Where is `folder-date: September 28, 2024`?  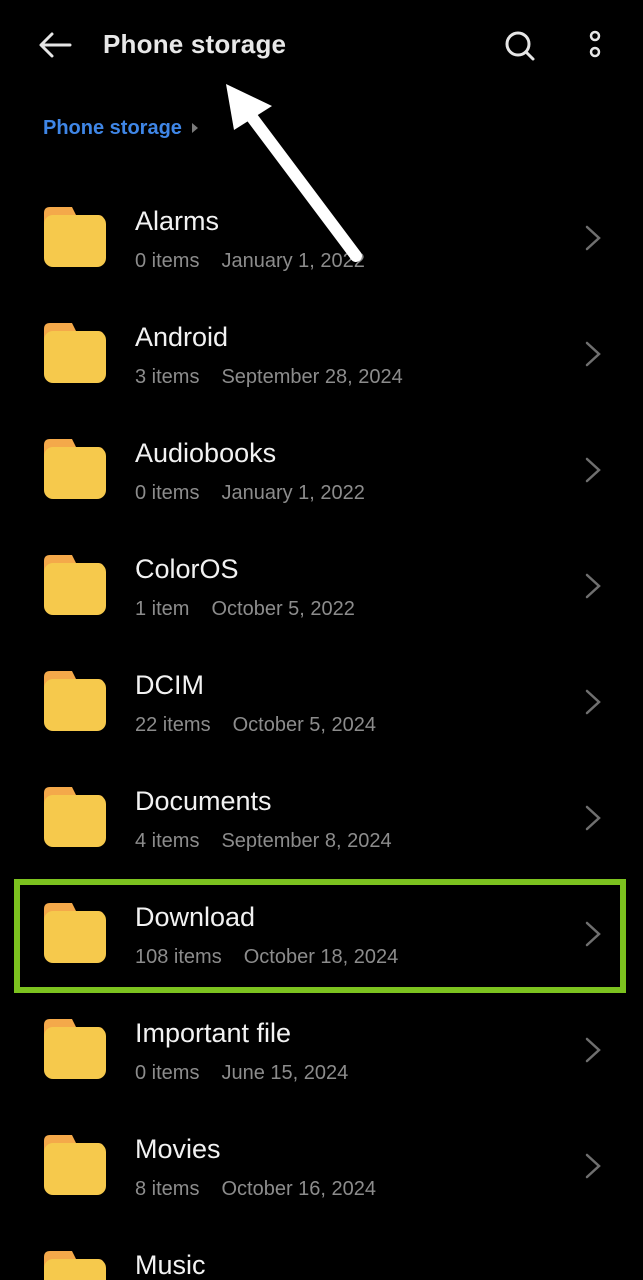
folder-date: September 28, 2024 is located at coordinates (312, 377).